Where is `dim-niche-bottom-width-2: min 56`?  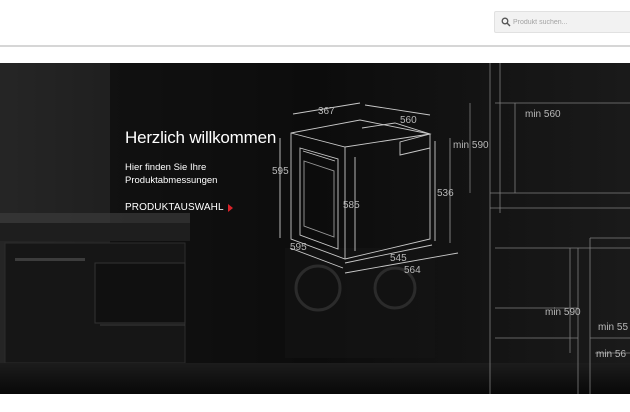
dim-niche-bottom-width-2: min 56 is located at coordinates (611, 354).